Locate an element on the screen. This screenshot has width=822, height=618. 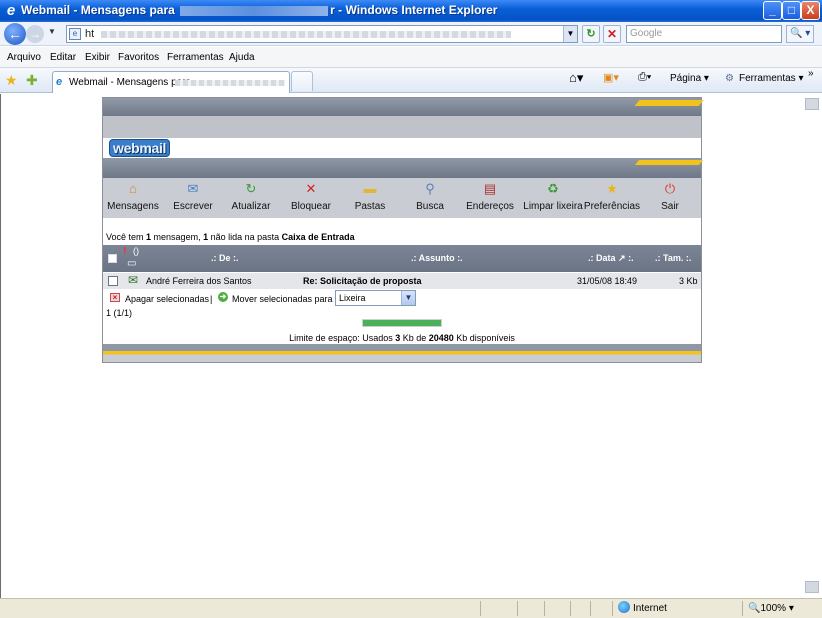
home-icon: ⌂▾ is located at coordinates (576, 78).